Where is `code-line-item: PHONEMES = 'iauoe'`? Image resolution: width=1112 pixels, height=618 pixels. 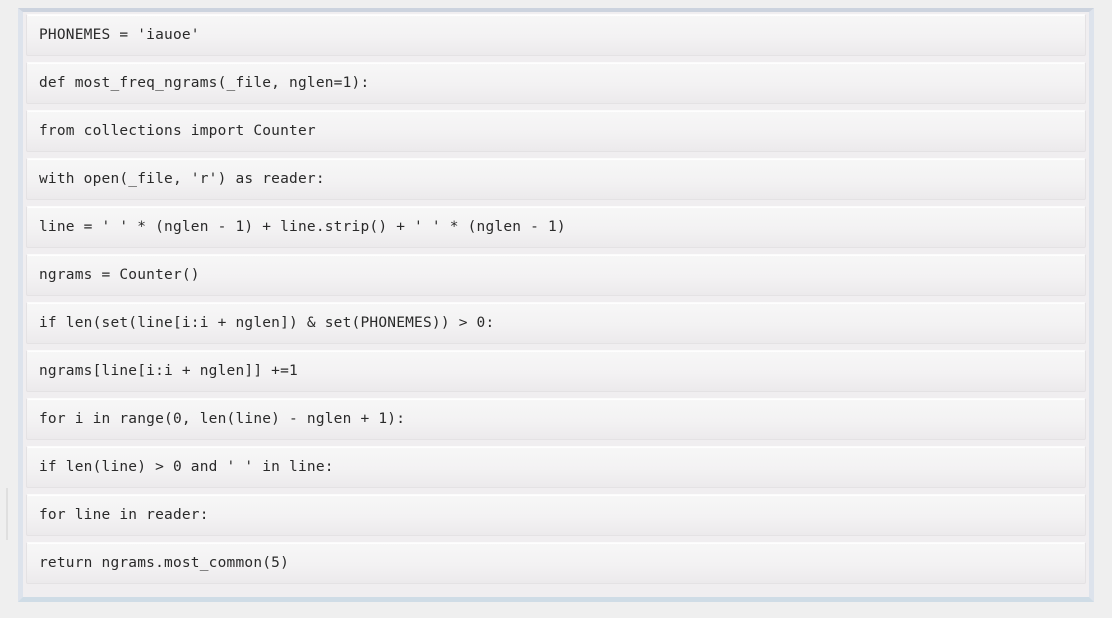 code-line-item: PHONEMES = 'iauoe' is located at coordinates (556, 35).